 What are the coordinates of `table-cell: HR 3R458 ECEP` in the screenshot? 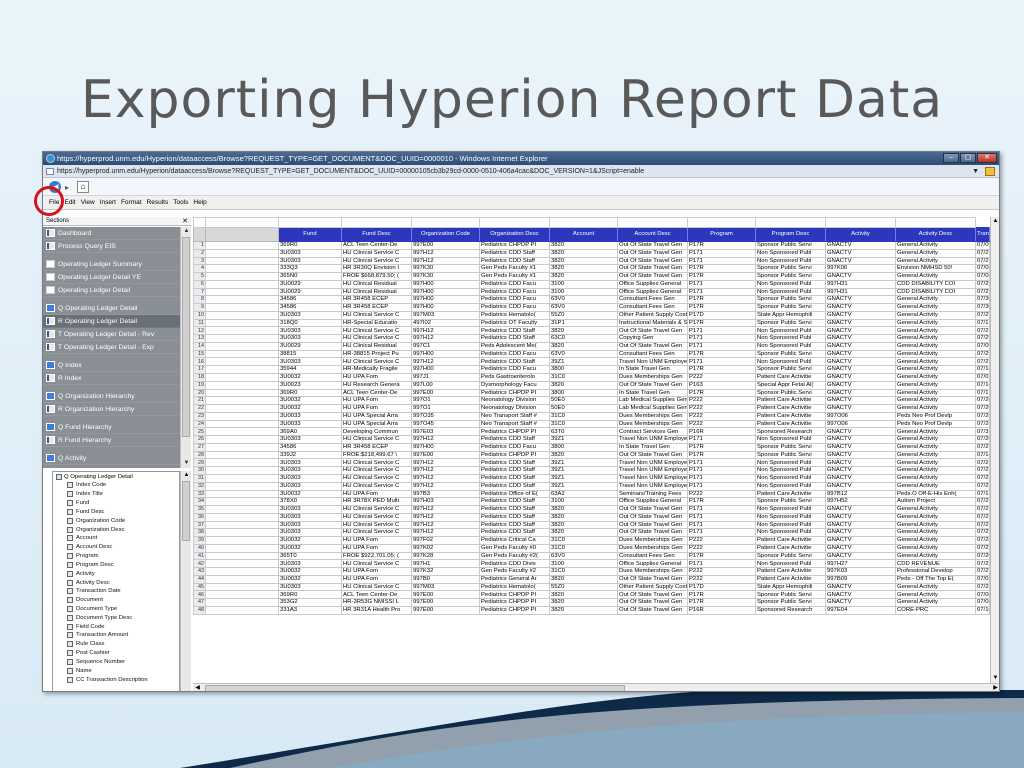 It's located at (376, 447).